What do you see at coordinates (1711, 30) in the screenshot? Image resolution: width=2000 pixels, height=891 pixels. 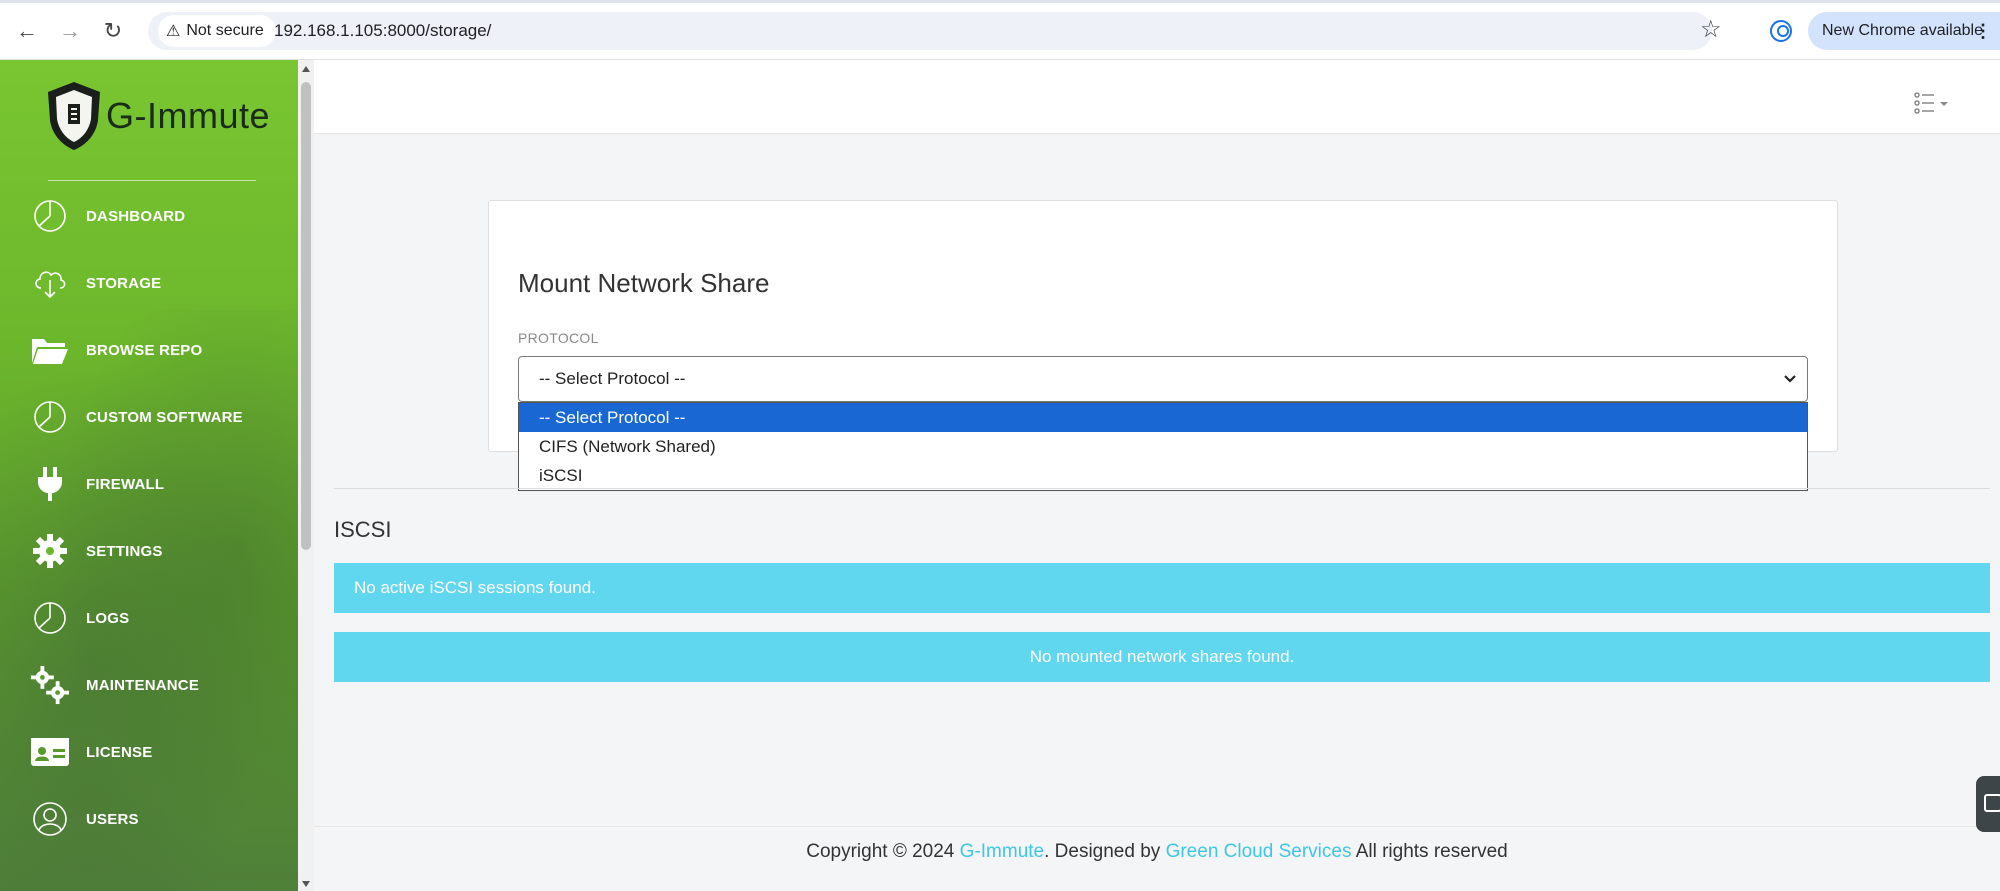 I see `bookmark-star-icon: ☆` at bounding box center [1711, 30].